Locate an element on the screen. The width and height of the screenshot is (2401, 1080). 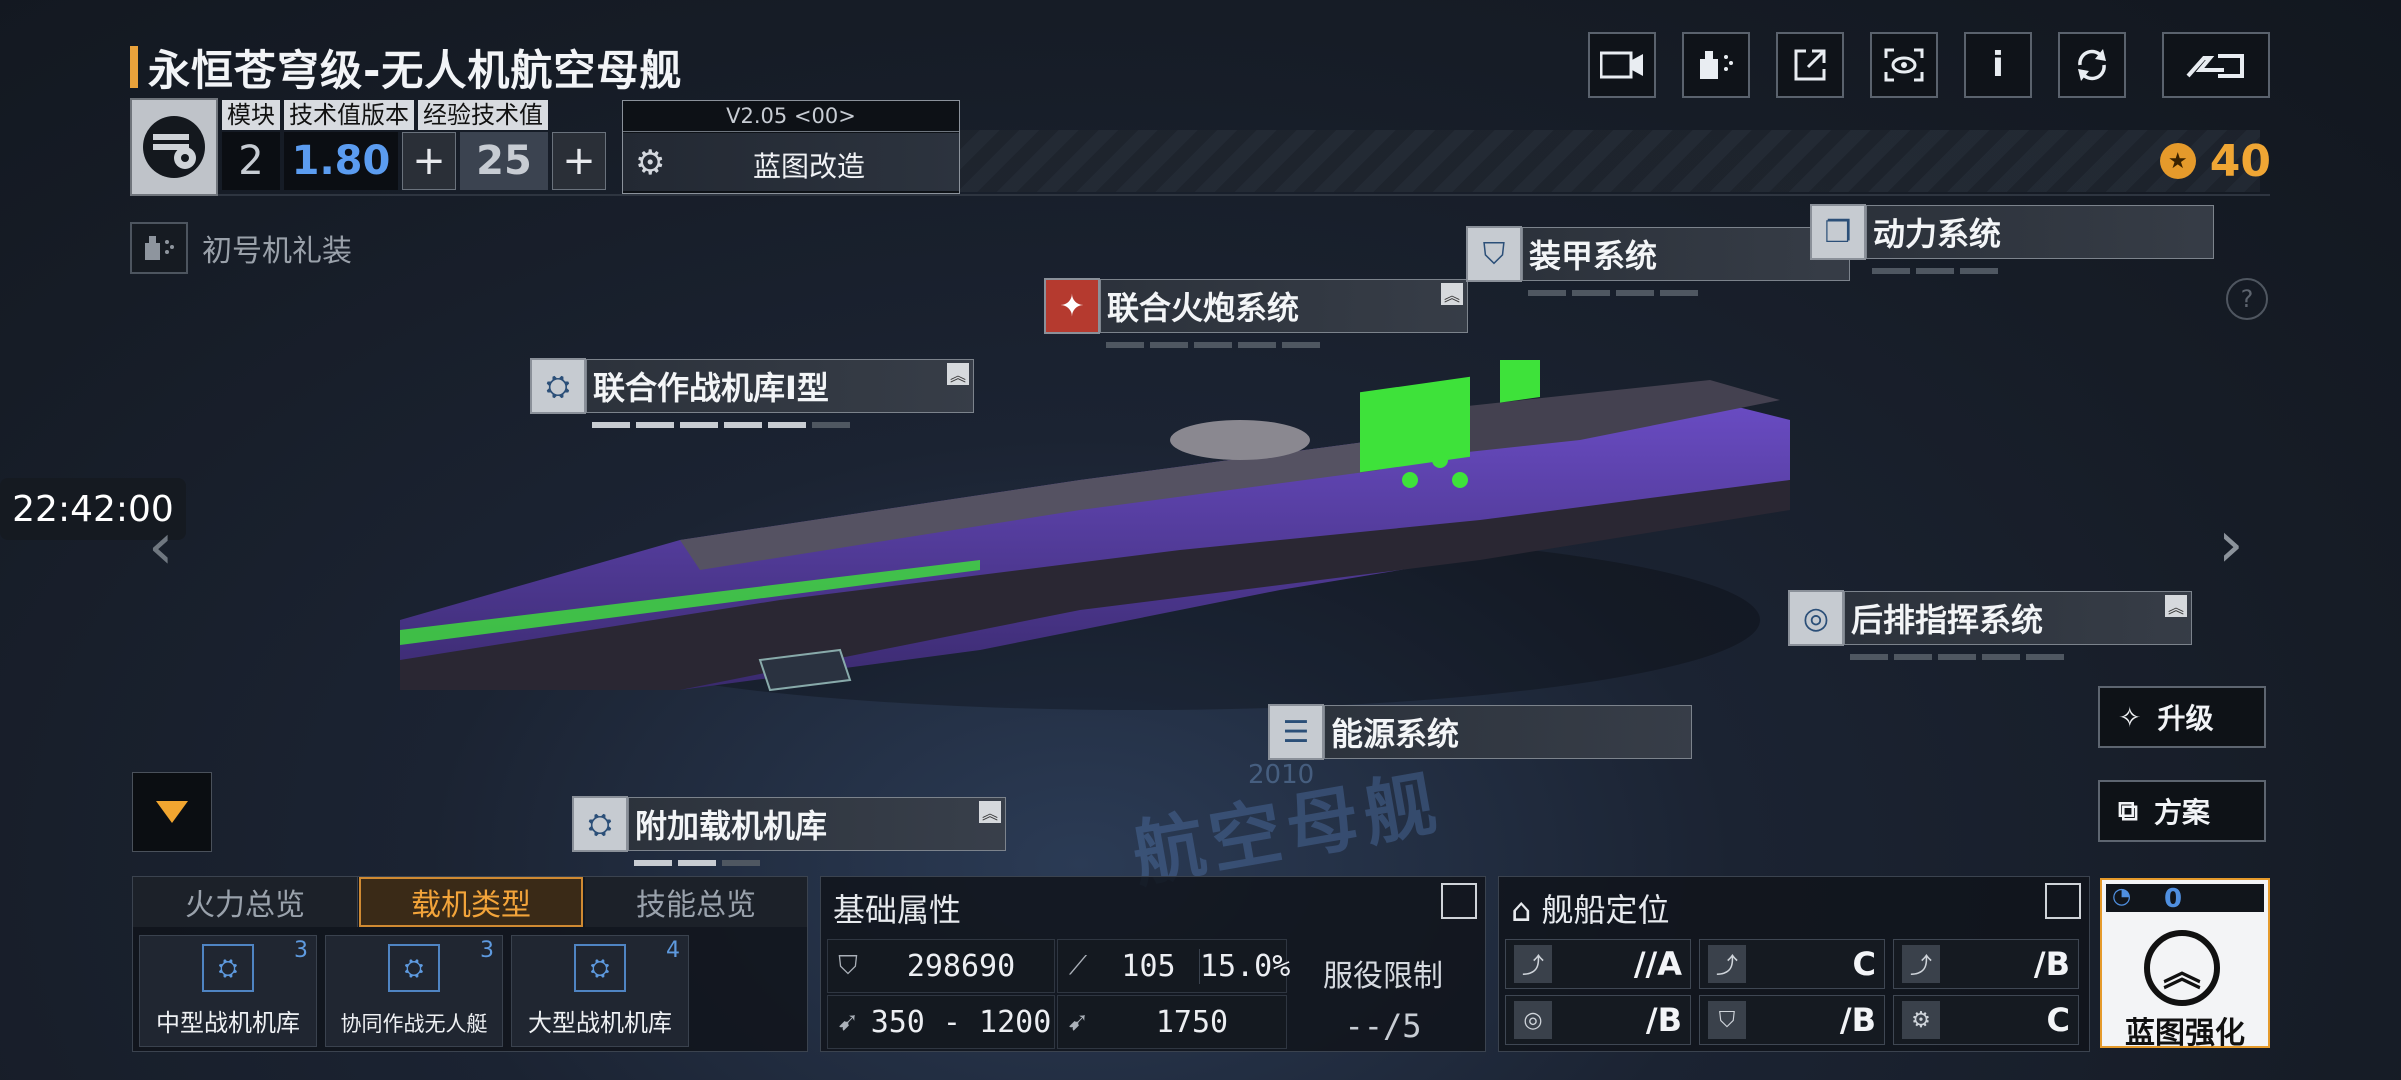
page-title: 永恒苍穹级-无人机航空母舰 is located at coordinates (415, 70).